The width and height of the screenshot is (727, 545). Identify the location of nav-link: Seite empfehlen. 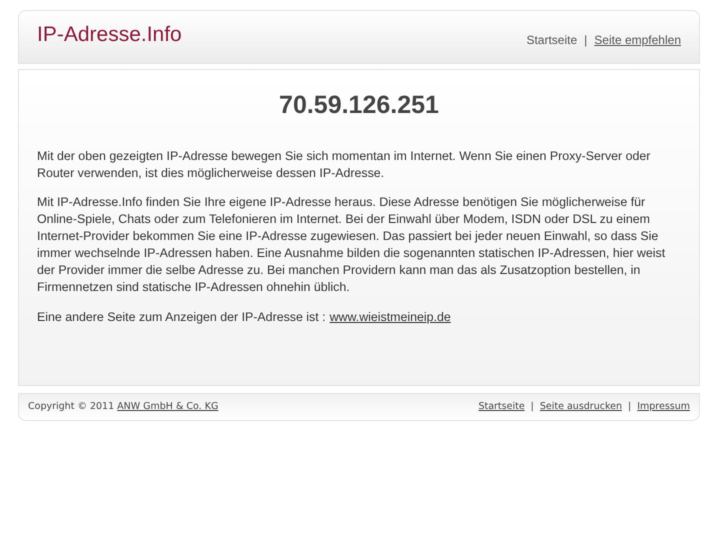
(637, 40).